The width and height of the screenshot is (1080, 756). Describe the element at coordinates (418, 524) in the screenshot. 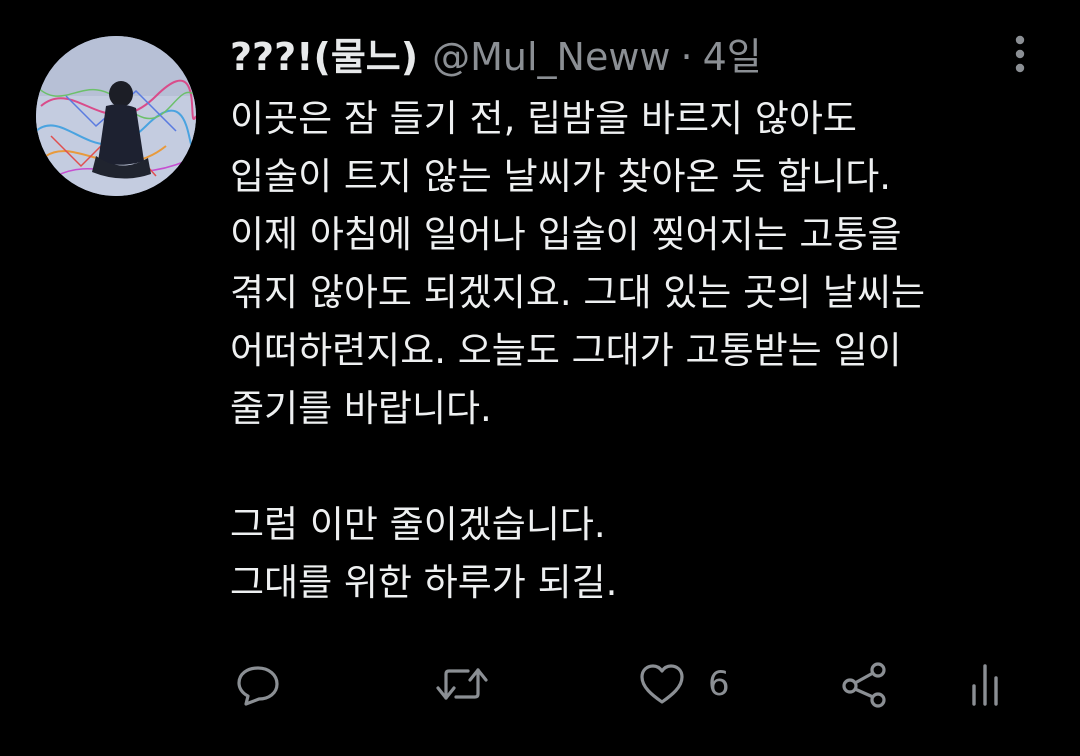

I see `tweet-text-line: 그럼 이만 줄이겠습니다.` at that location.